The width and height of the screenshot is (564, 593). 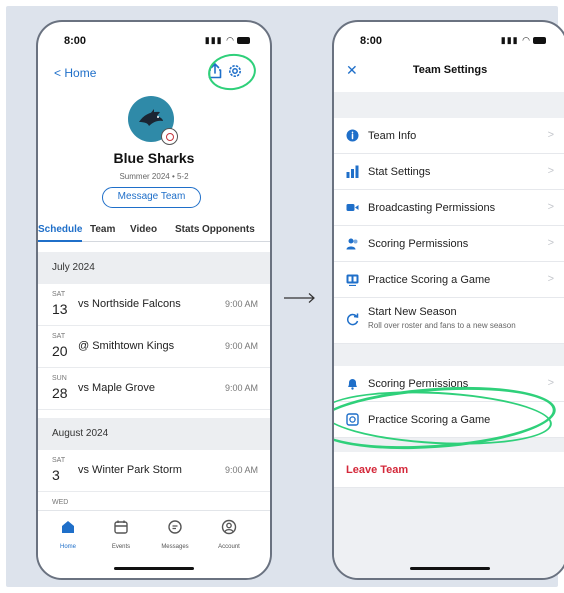 I want to click on settings-item-label: Stat Settings, so click(x=399, y=172).